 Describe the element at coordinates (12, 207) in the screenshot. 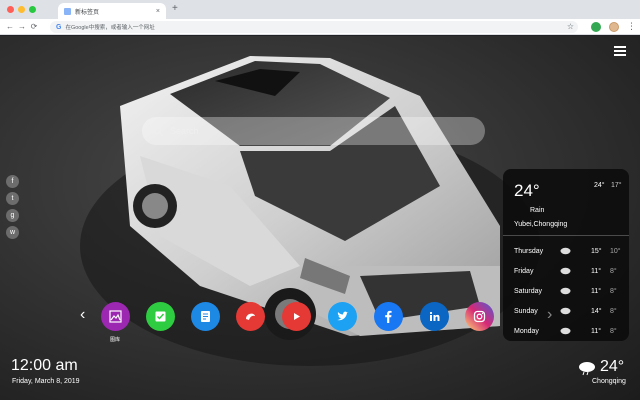

I see `social-sidebar: f t g w` at that location.